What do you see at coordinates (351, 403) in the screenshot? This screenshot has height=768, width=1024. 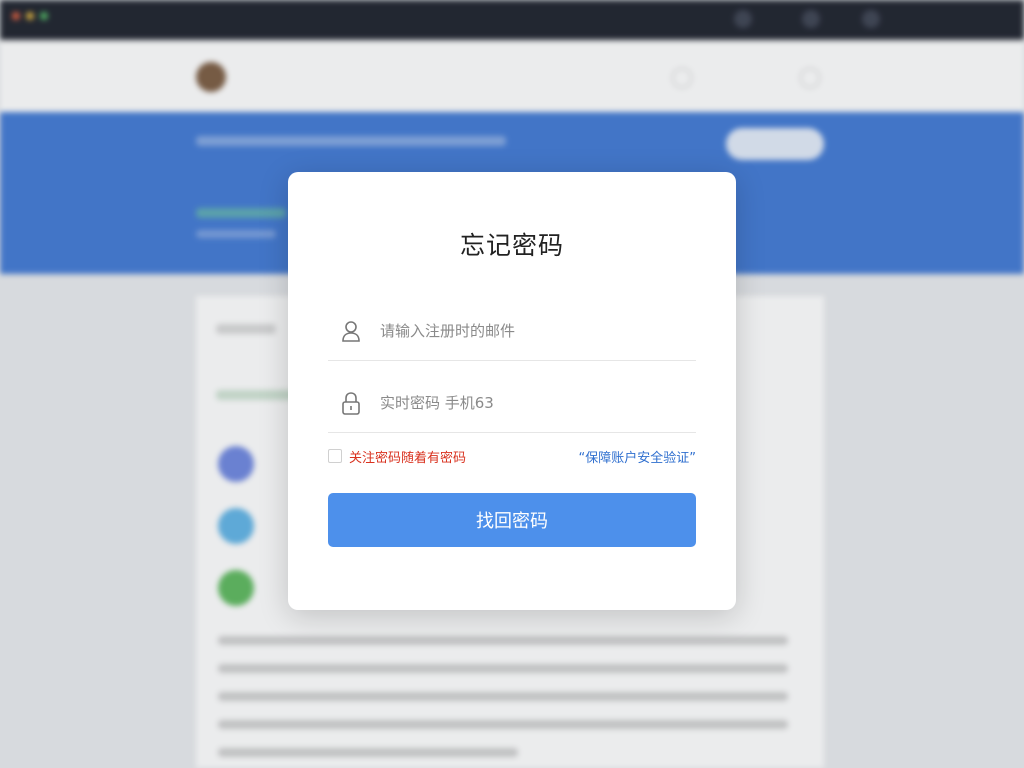 I see `lock-icon` at bounding box center [351, 403].